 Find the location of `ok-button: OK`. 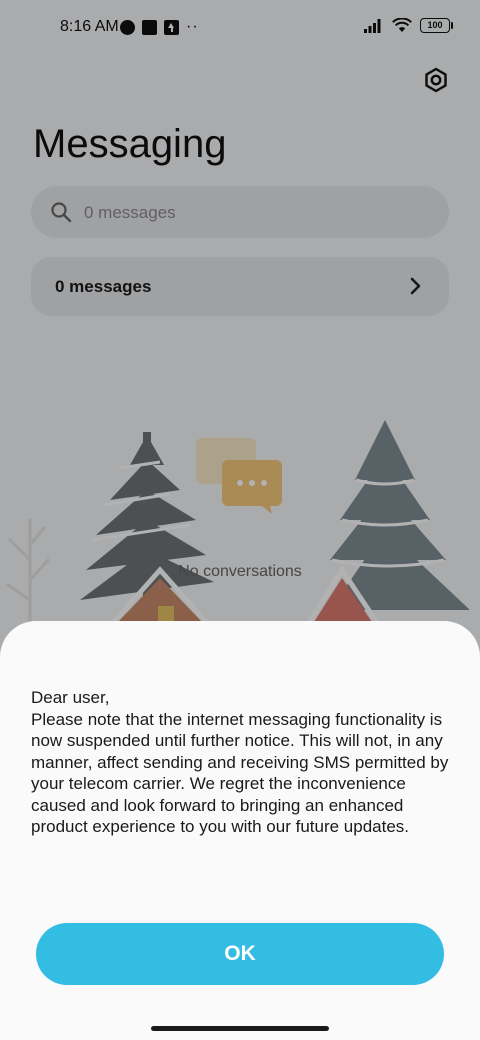

ok-button: OK is located at coordinates (240, 954).